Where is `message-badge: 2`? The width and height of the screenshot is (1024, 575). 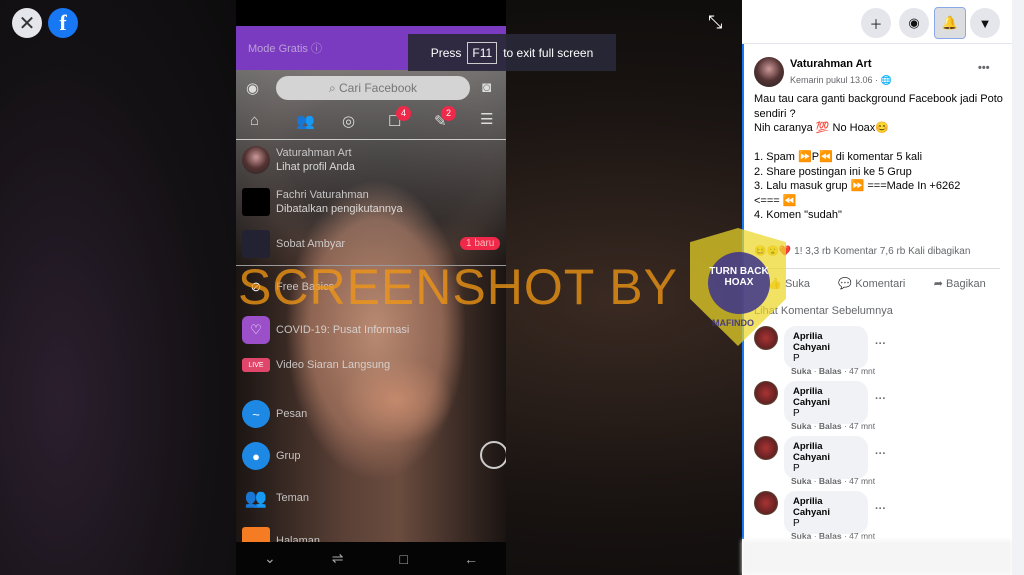 message-badge: 2 is located at coordinates (448, 113).